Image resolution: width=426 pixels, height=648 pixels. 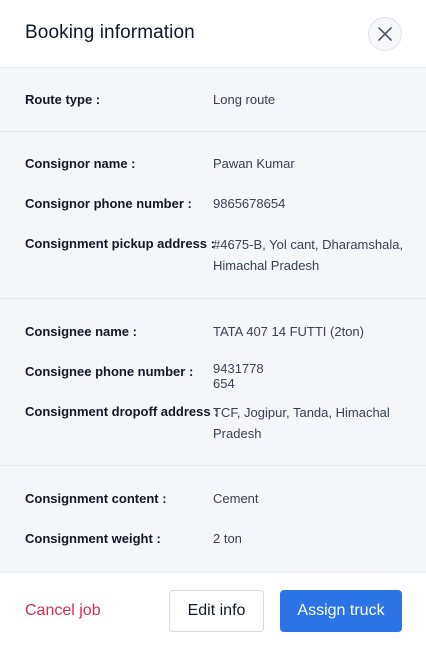 What do you see at coordinates (244, 99) in the screenshot?
I see `route-type-value: Long route` at bounding box center [244, 99].